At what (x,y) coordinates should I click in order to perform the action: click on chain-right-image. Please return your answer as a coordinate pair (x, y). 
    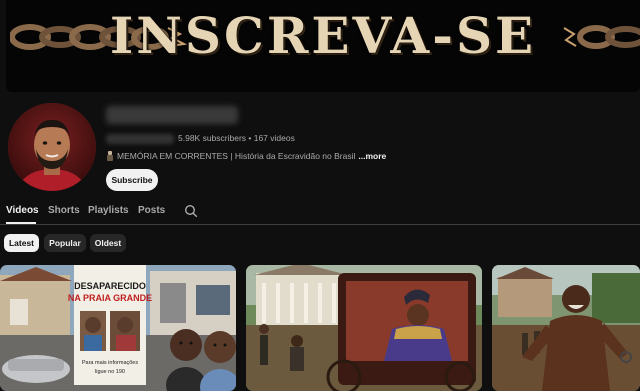
    Looking at the image, I should click on (601, 37).